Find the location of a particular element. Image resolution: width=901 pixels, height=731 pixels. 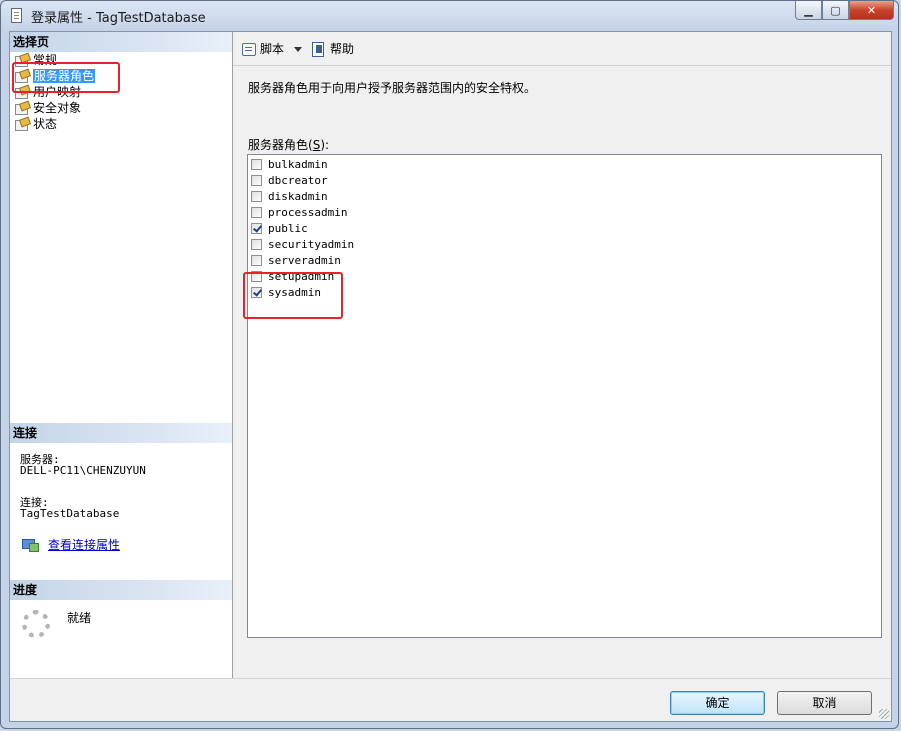

script-label: 脚本 is located at coordinates (272, 49).